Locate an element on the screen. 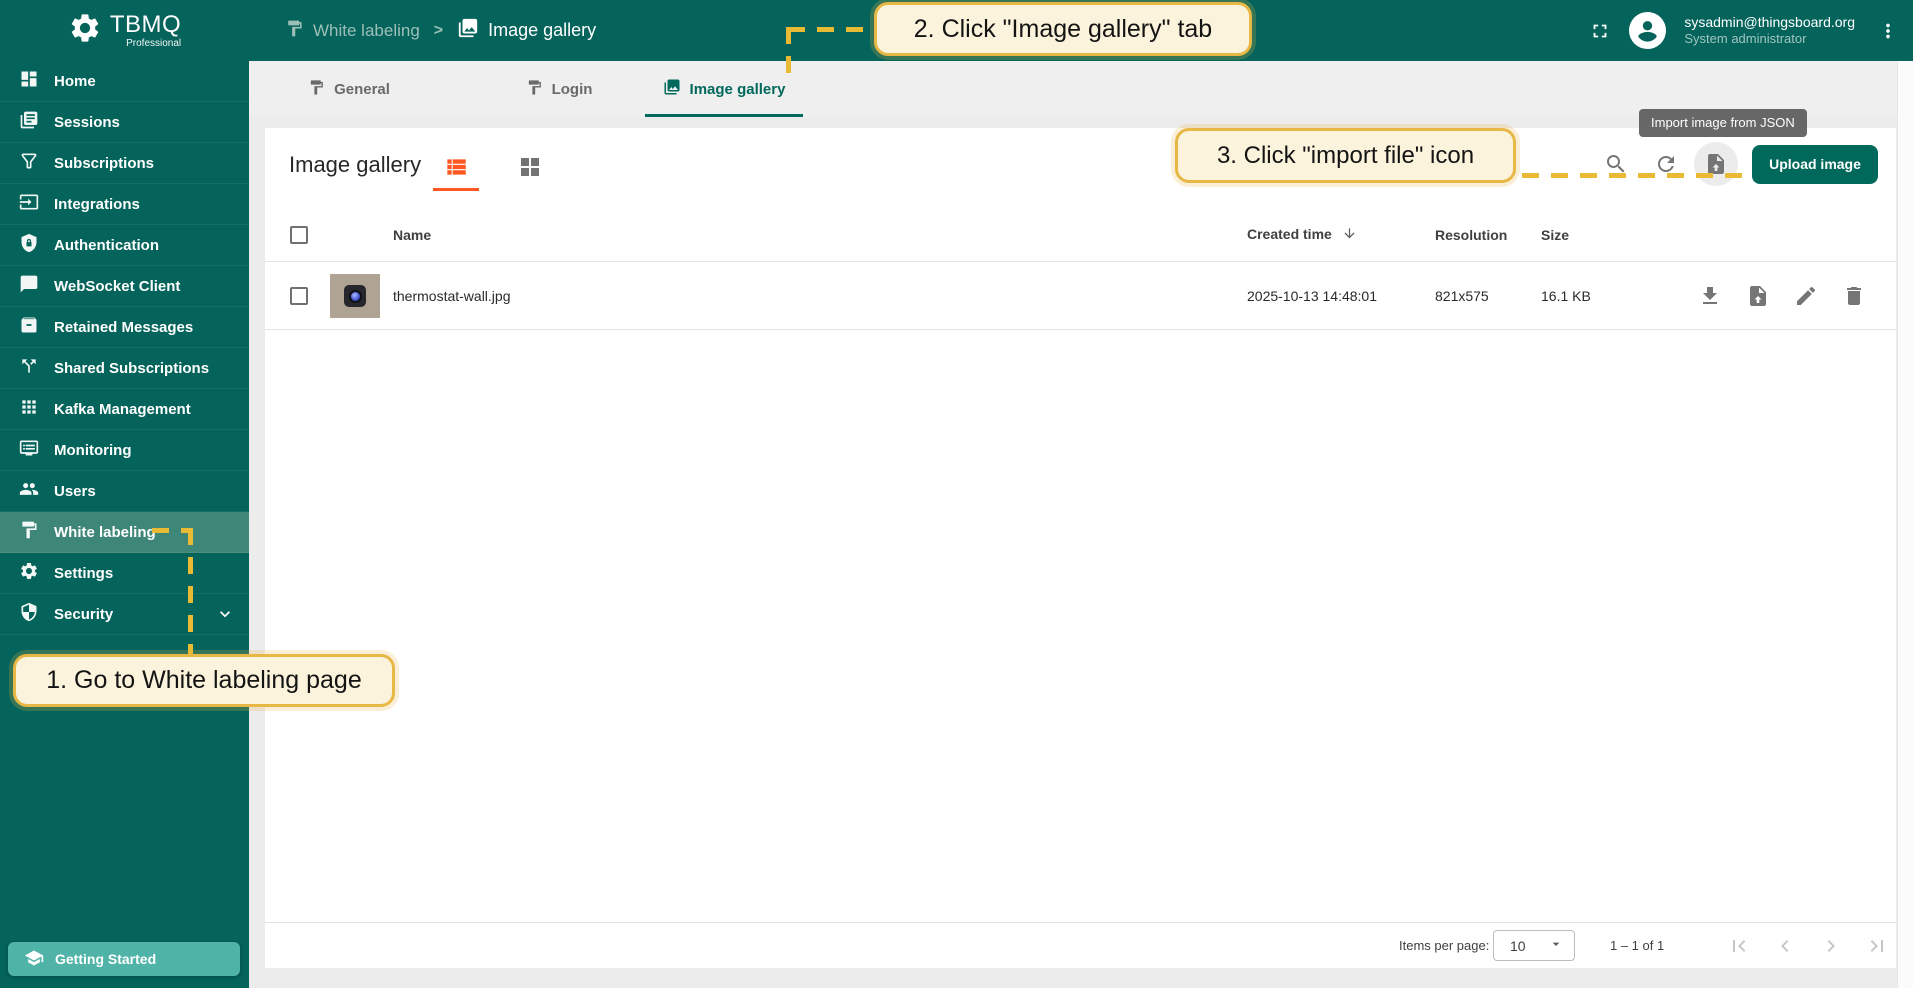 This screenshot has height=988, width=1913. sidebar-item-label: Kafka Management is located at coordinates (122, 409).